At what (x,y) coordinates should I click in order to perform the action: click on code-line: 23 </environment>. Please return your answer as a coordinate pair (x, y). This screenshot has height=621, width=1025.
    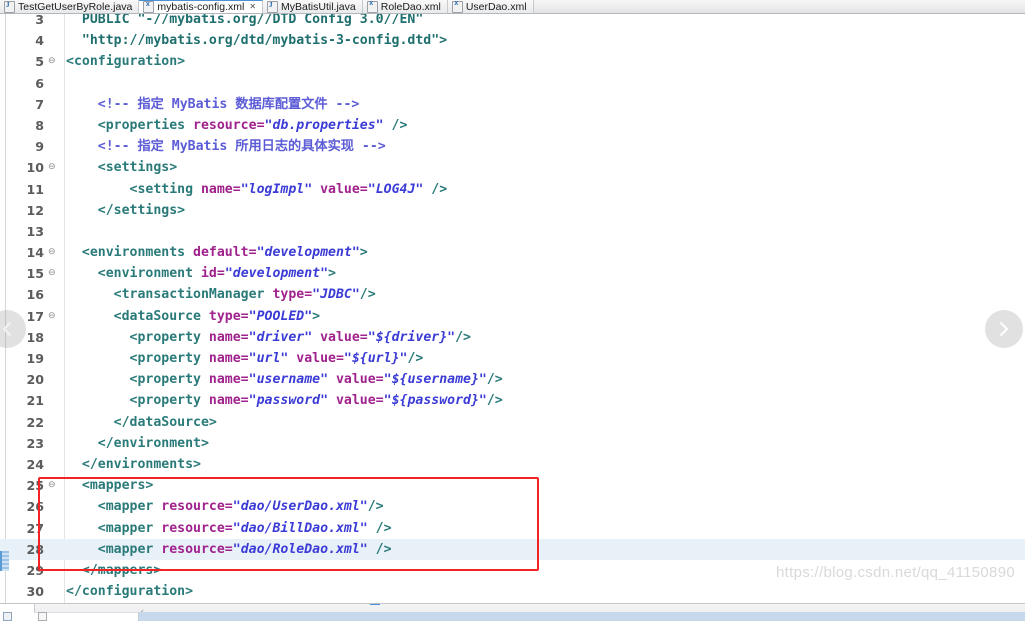
    Looking at the image, I should click on (512, 443).